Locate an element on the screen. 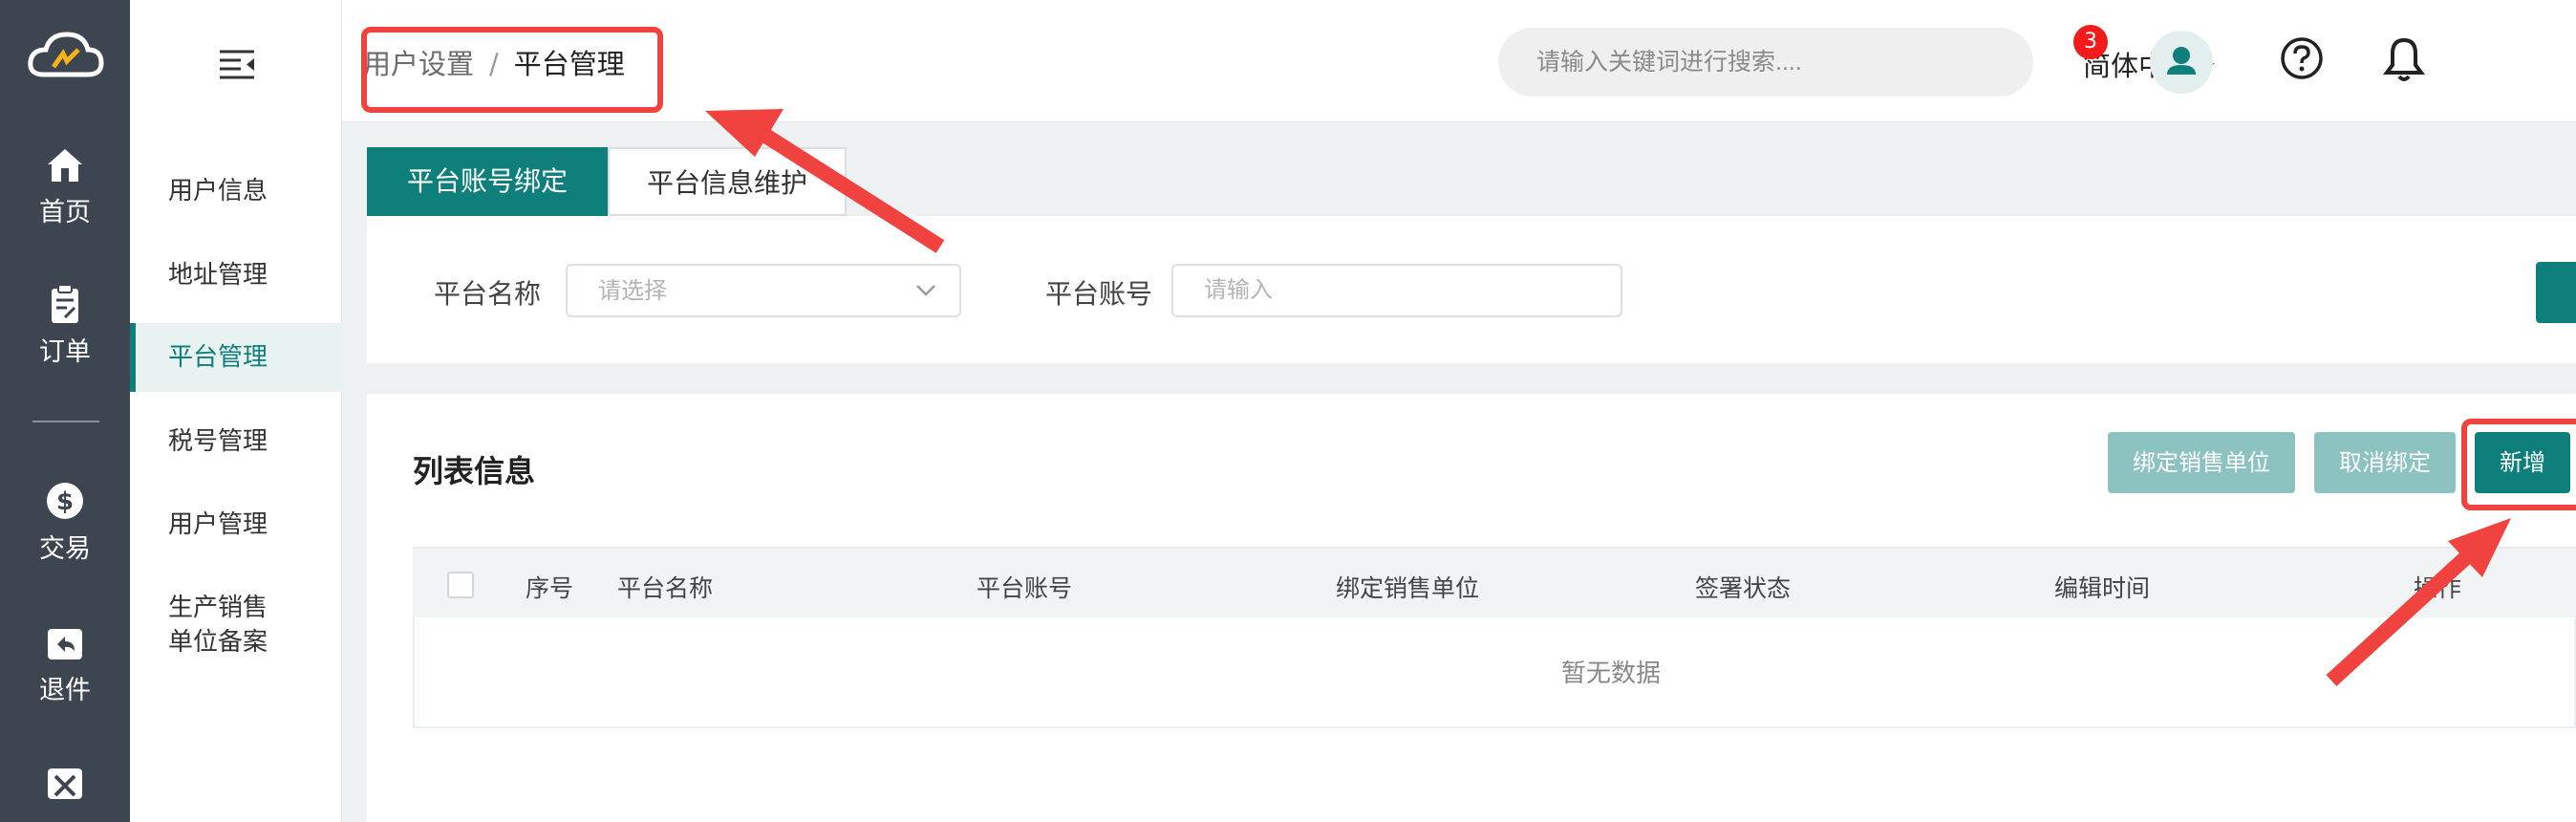 The image size is (2576, 822). user-icon is located at coordinates (2181, 61).